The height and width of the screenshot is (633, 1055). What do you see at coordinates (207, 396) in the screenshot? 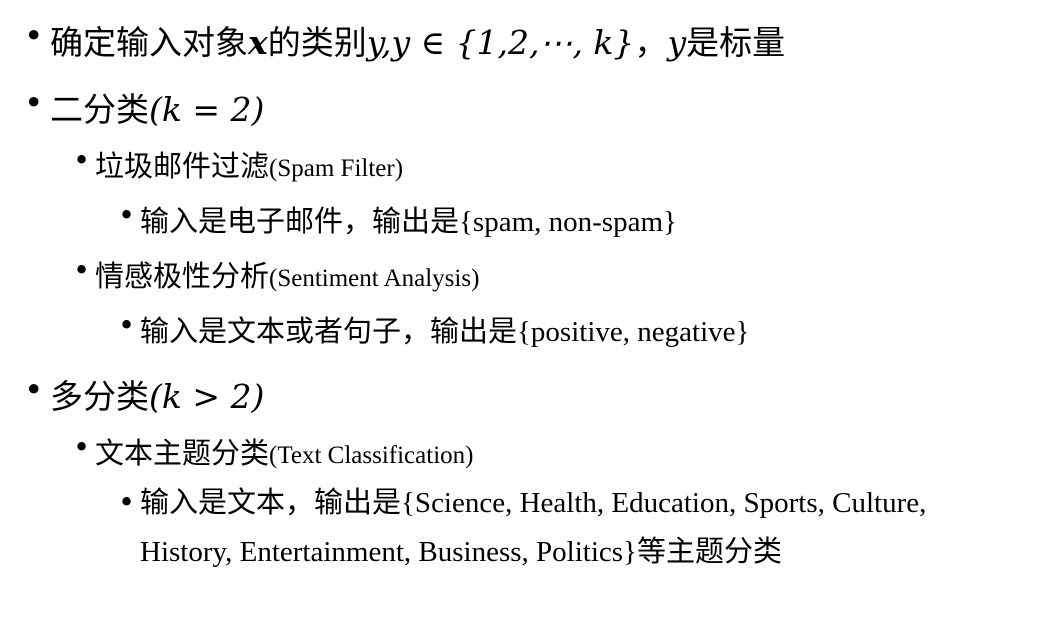
I see `multiclass-k-formula: (k > 2)` at bounding box center [207, 396].